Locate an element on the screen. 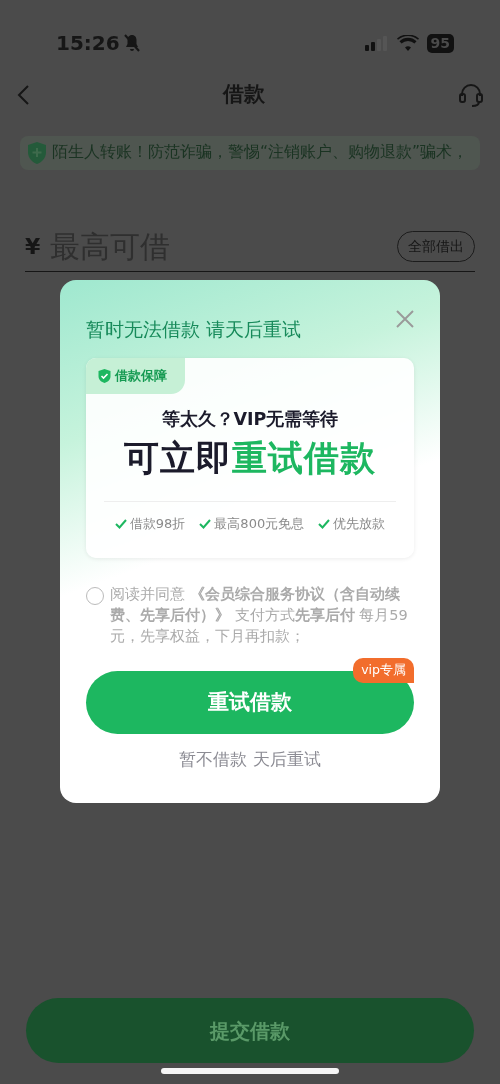 Image resolution: width=500 pixels, height=1084 pixels. shield-check-icon is located at coordinates (104, 376).